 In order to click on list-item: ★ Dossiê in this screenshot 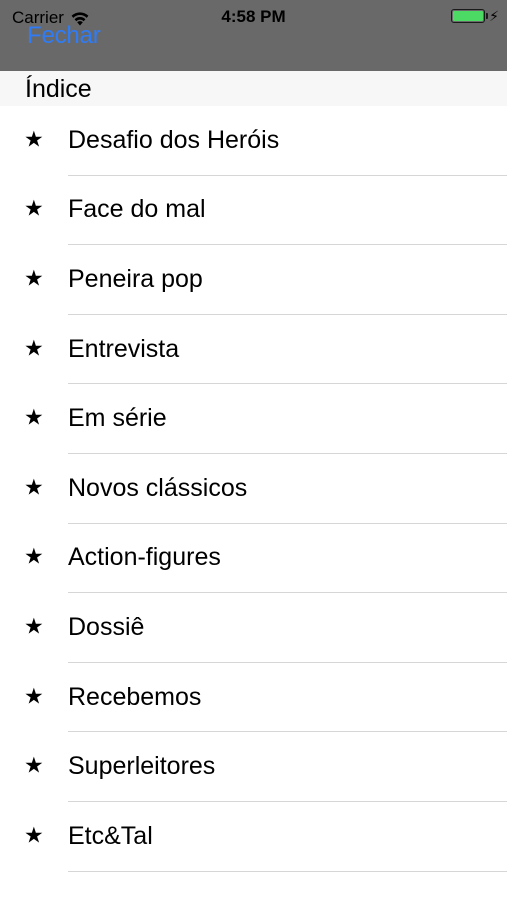, I will do `click(253, 628)`.